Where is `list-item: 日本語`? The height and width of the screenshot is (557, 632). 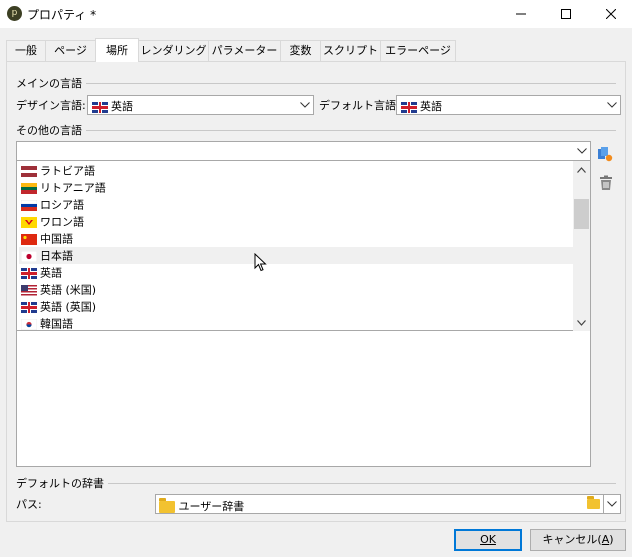
list-item: 日本語 is located at coordinates (296, 255).